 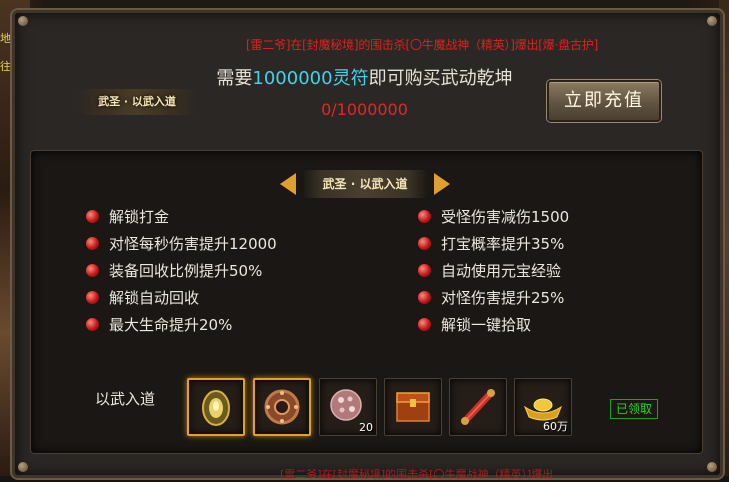 I want to click on item-count: 60万, so click(x=555, y=426).